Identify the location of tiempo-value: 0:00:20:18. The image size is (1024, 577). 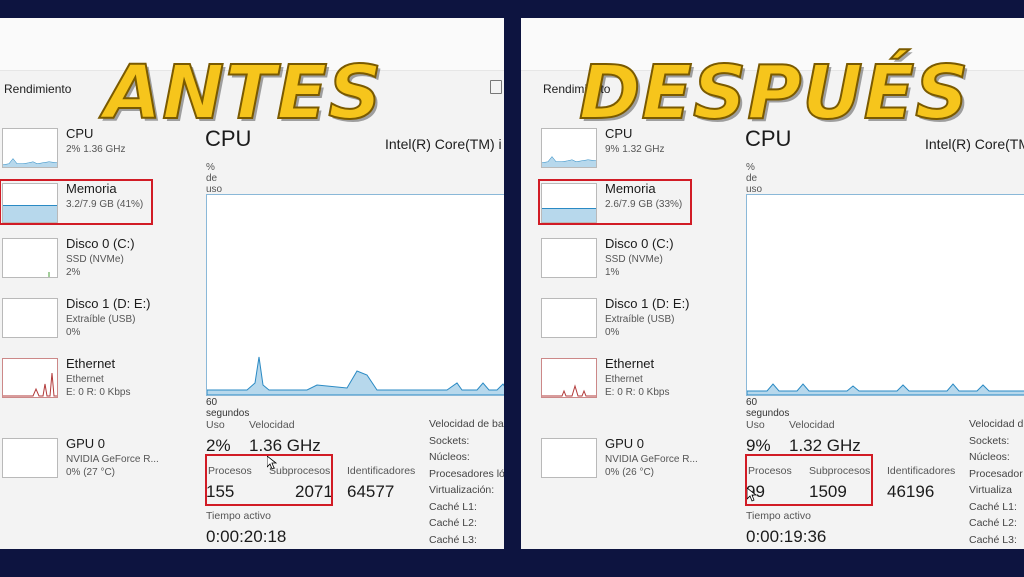
(246, 536).